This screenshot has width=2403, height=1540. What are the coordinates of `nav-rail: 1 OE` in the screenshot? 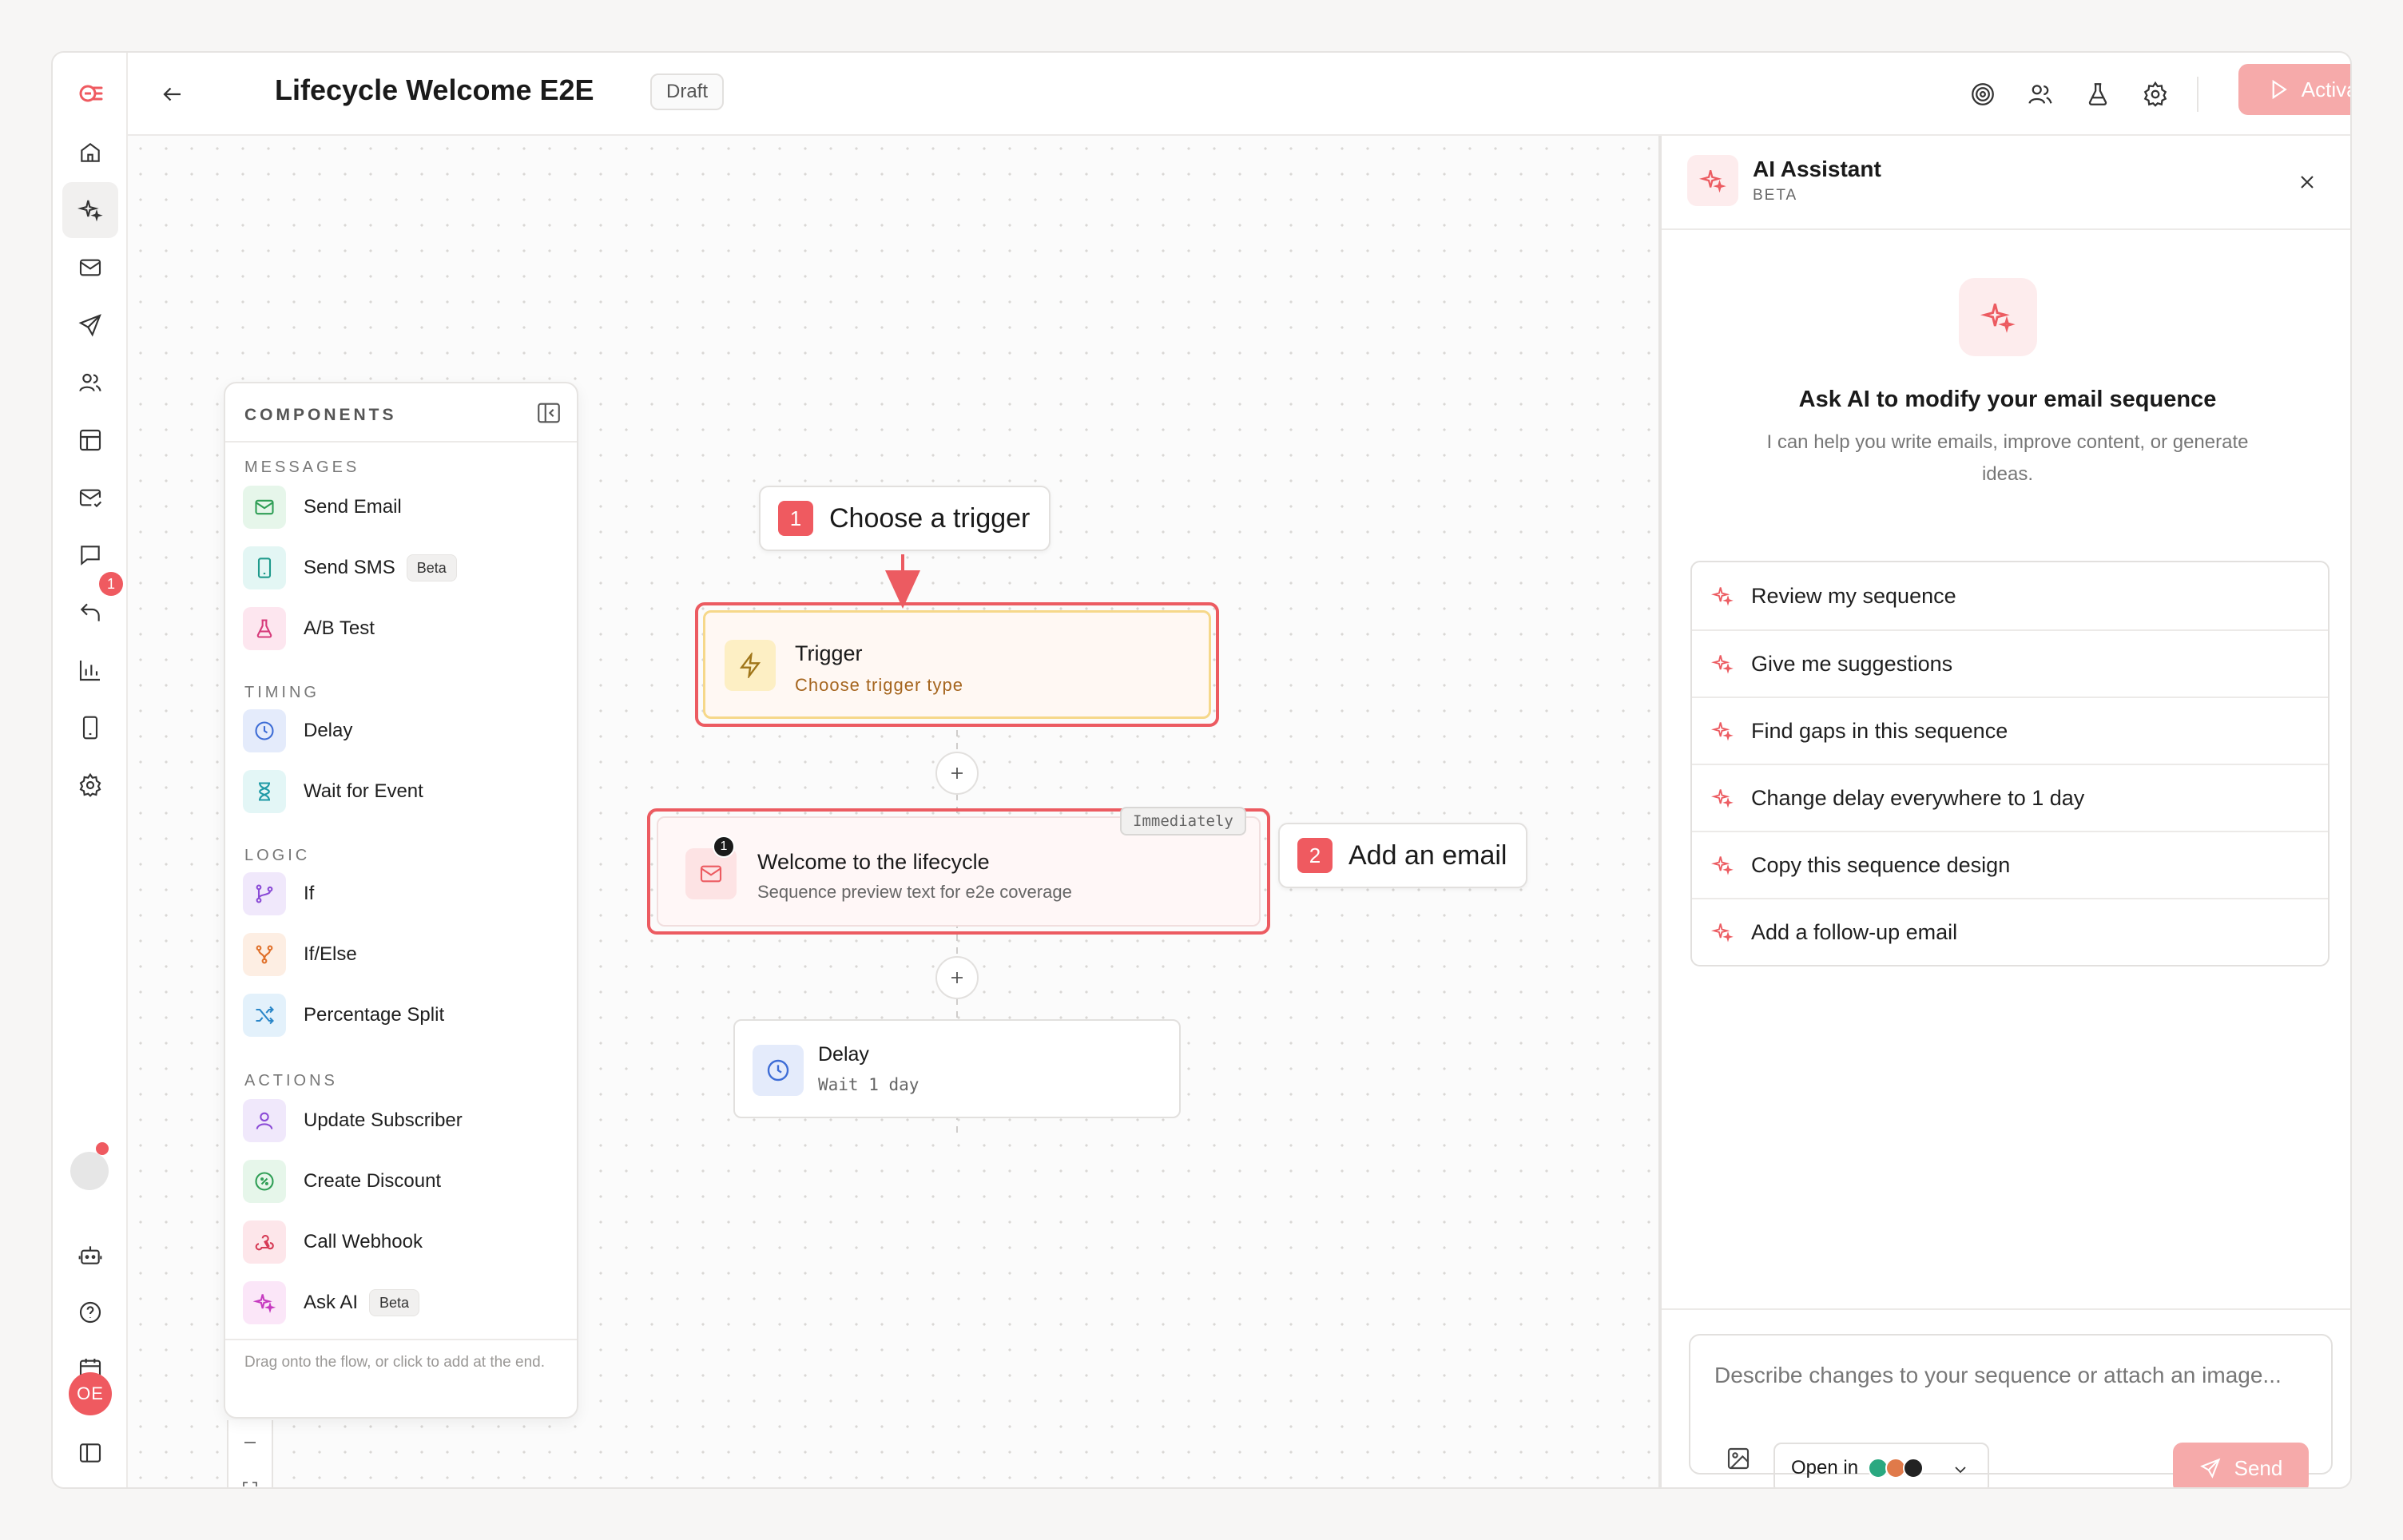 It's located at (90, 770).